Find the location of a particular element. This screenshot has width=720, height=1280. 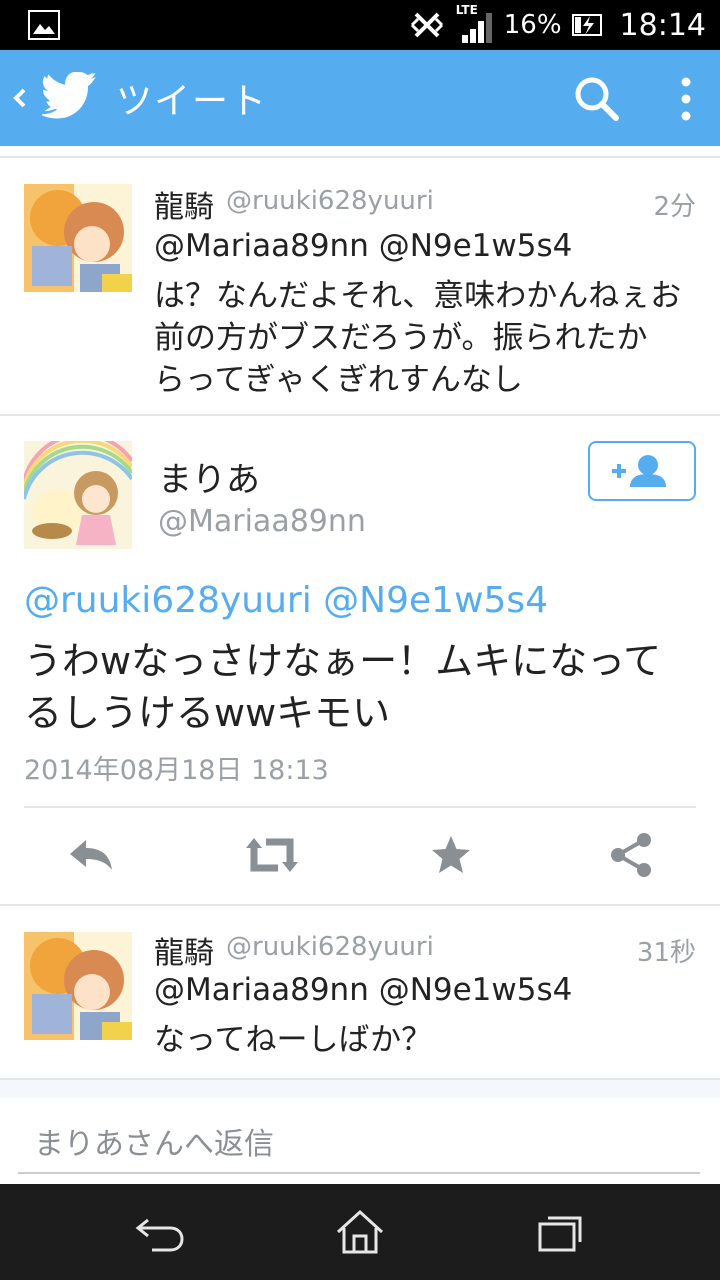

system-nav-bar is located at coordinates (360, 1232).